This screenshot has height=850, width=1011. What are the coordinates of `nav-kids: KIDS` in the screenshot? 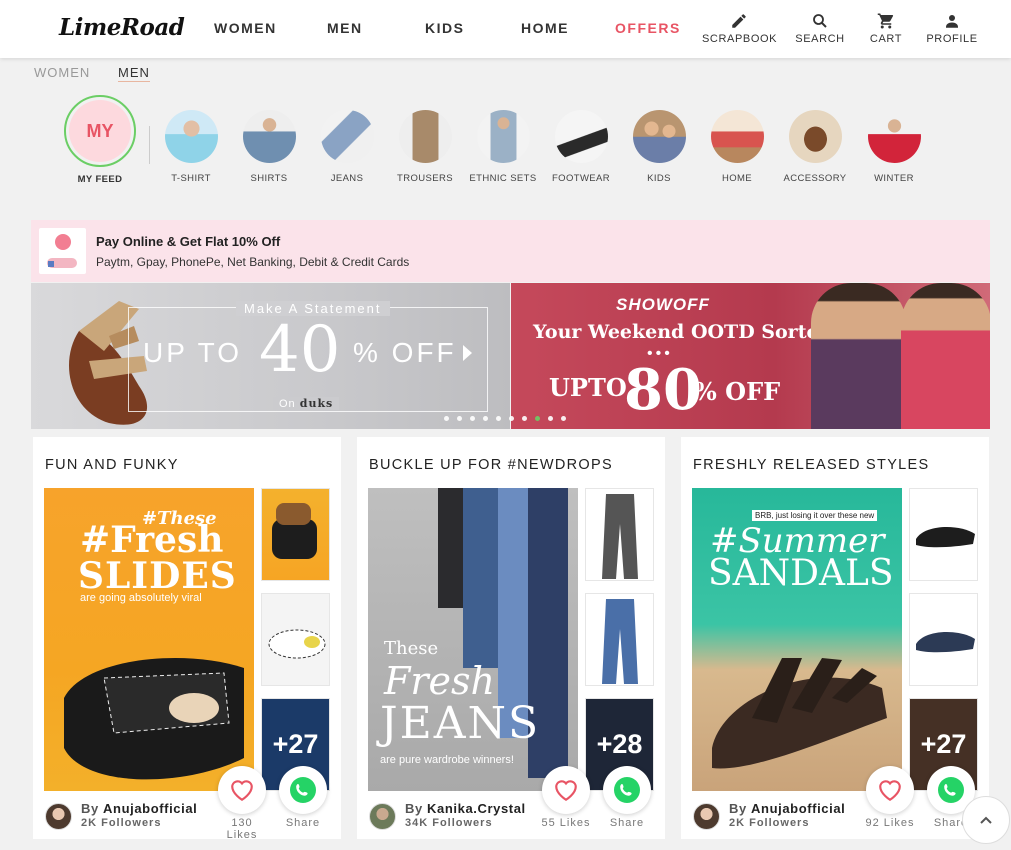 It's located at (444, 28).